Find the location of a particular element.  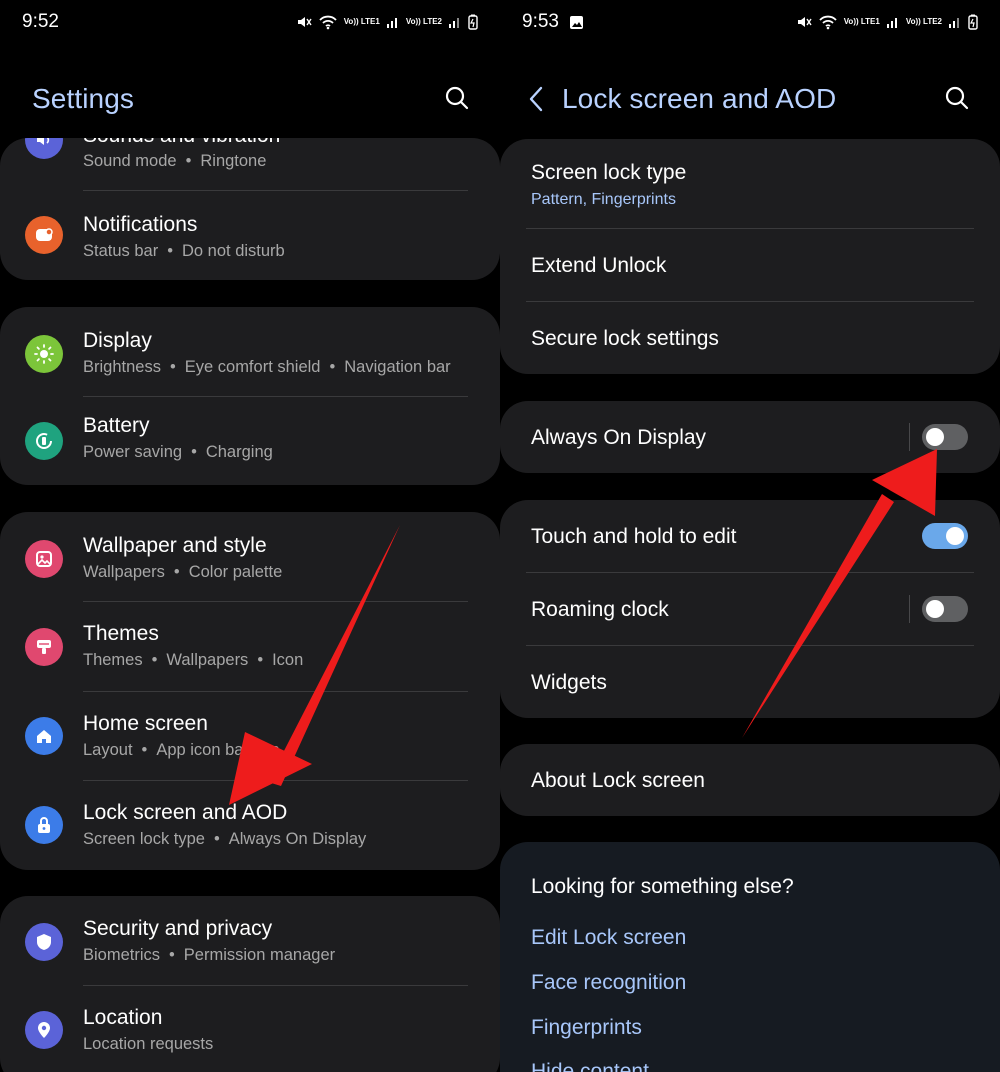

item-subtitle: Biometrics • Permission manager is located at coordinates (209, 955).